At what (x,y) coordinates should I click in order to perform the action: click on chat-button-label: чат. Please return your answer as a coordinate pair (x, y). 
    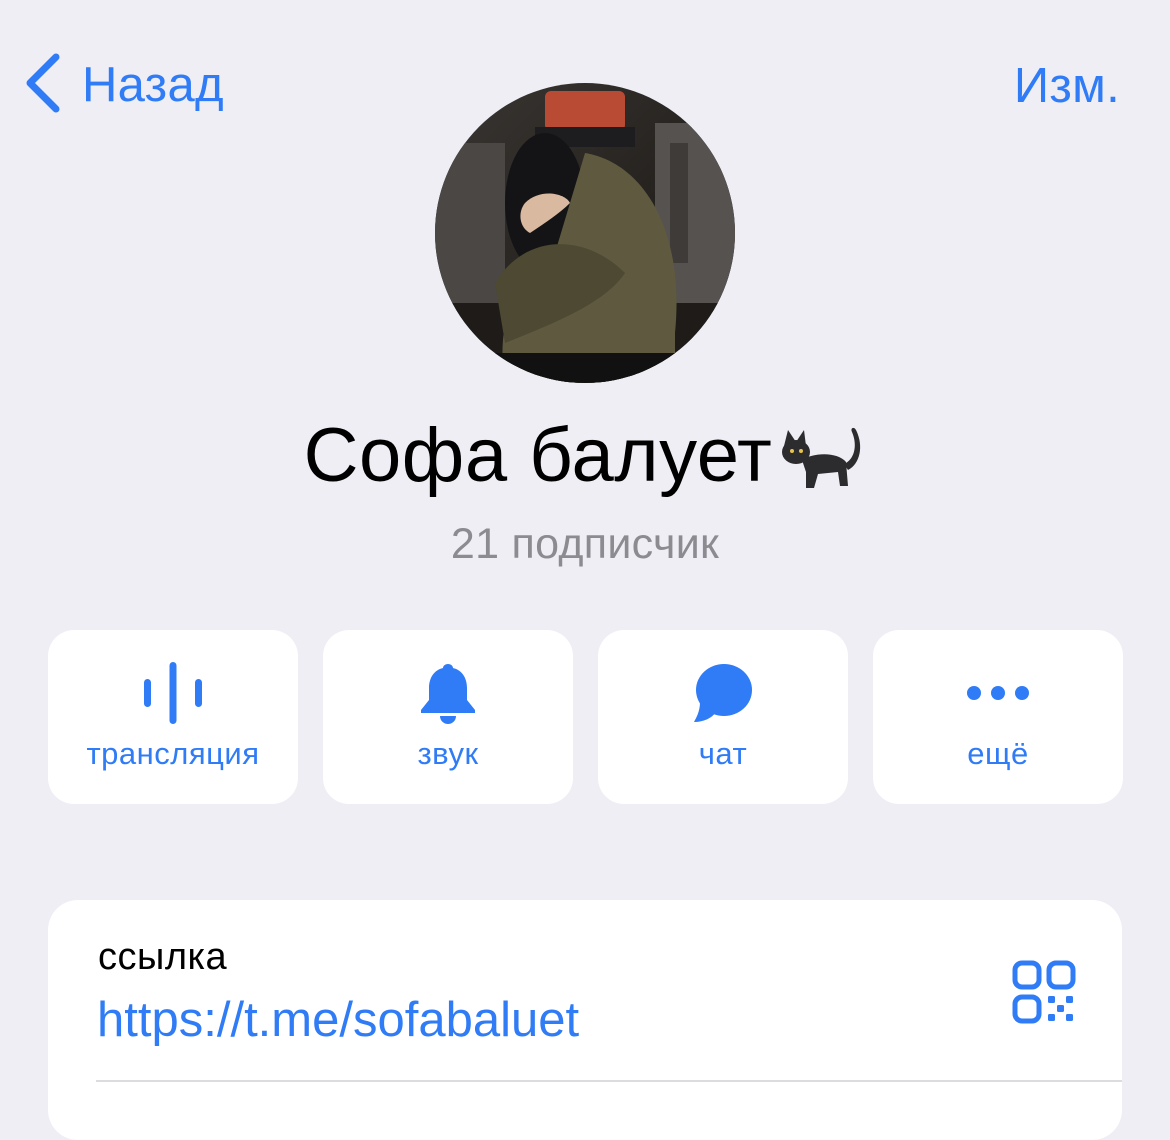
    Looking at the image, I should click on (723, 753).